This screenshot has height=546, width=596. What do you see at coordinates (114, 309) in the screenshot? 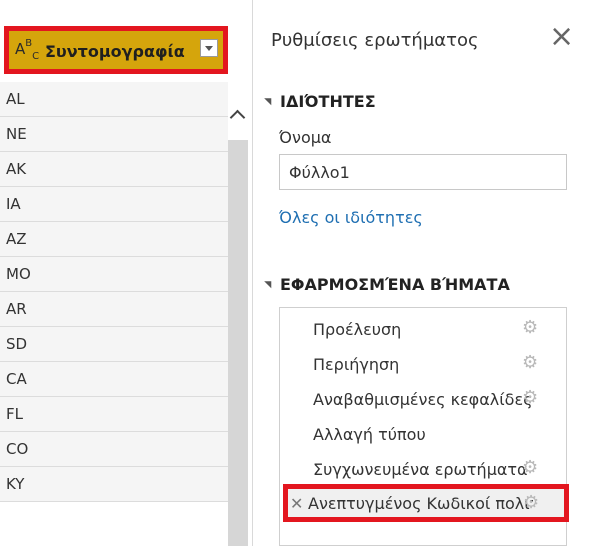
I see `grid-row: AR` at bounding box center [114, 309].